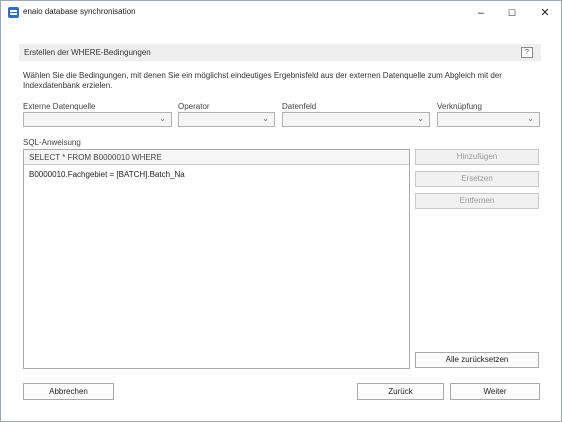 This screenshot has height=422, width=562. Describe the element at coordinates (477, 360) in the screenshot. I see `reset-all-button: Alle zurücksetzen` at that location.